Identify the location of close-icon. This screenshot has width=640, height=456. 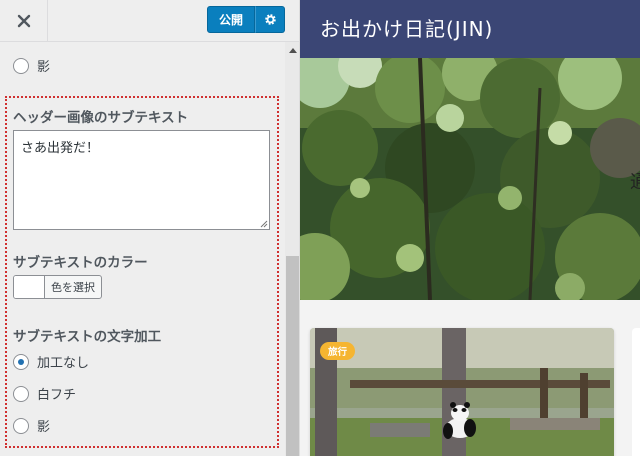
(23, 21).